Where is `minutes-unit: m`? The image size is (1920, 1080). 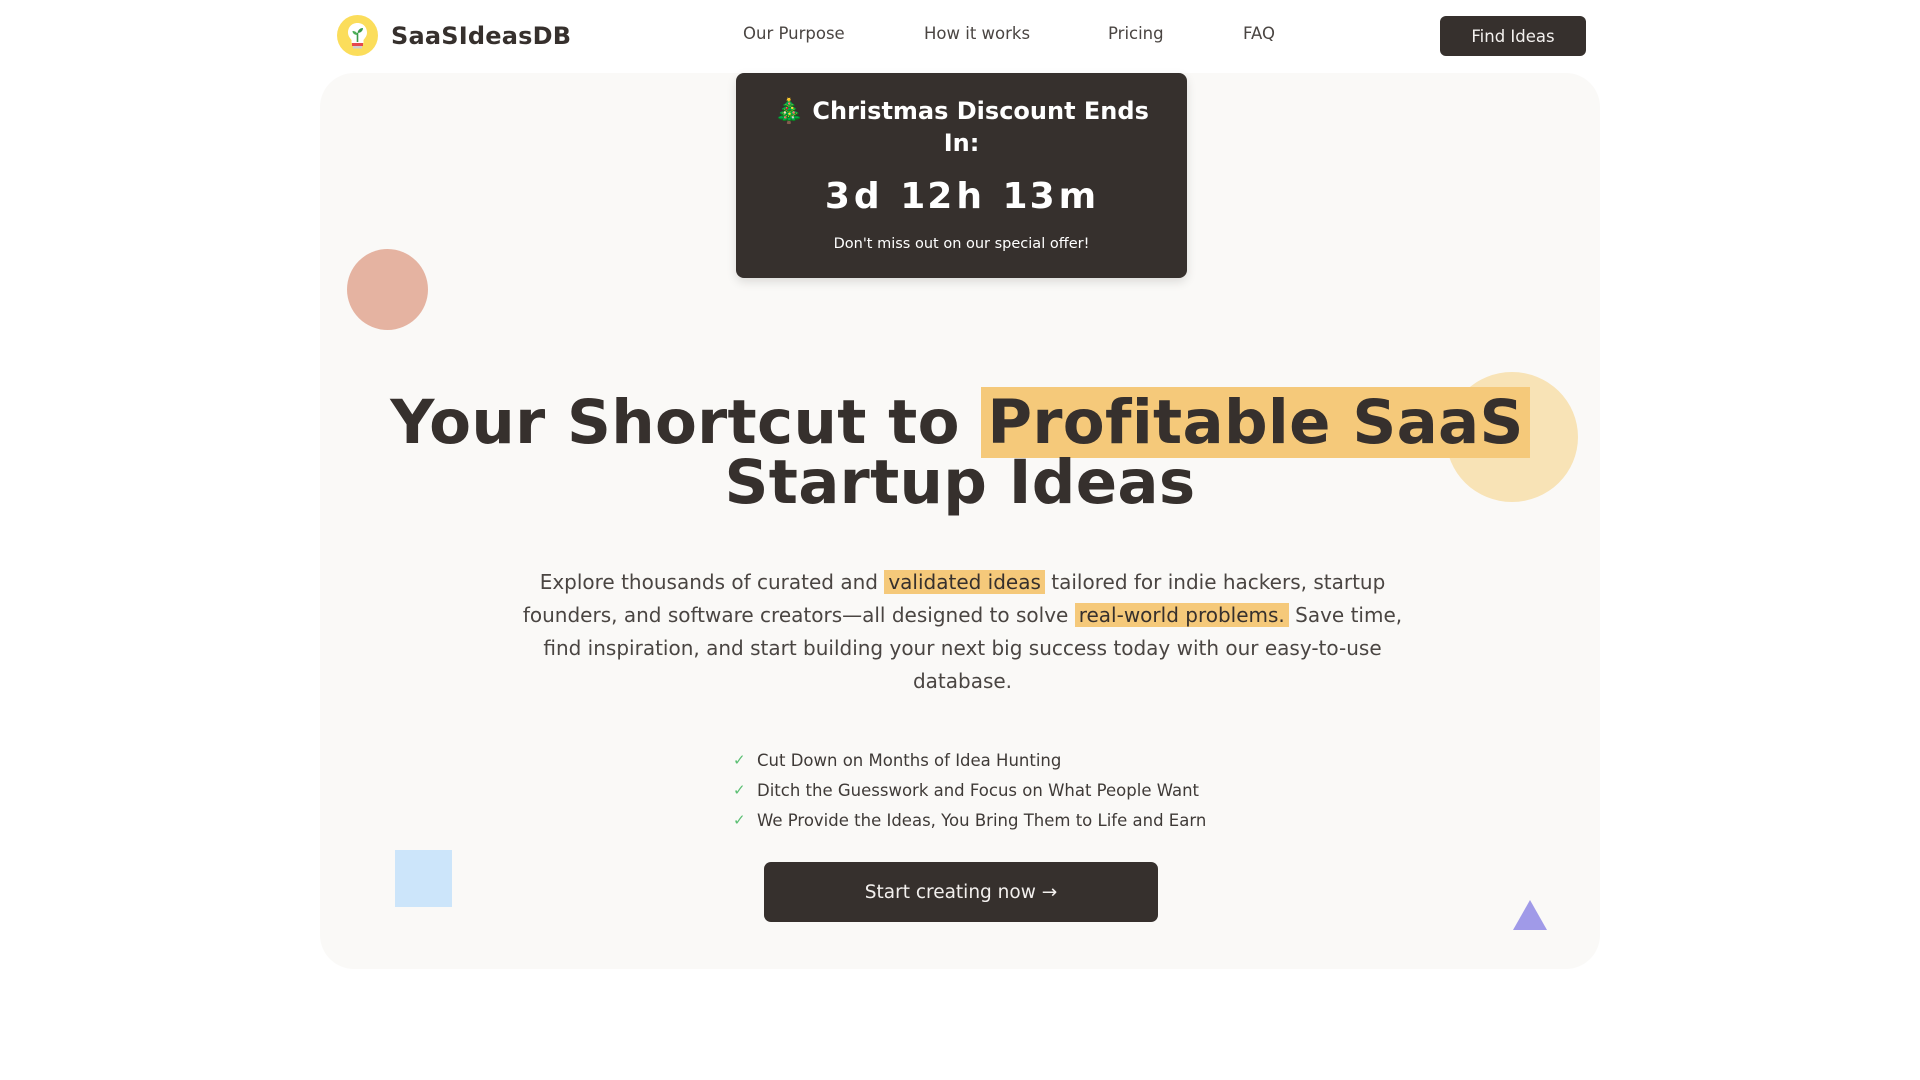 minutes-unit: m is located at coordinates (1078, 196).